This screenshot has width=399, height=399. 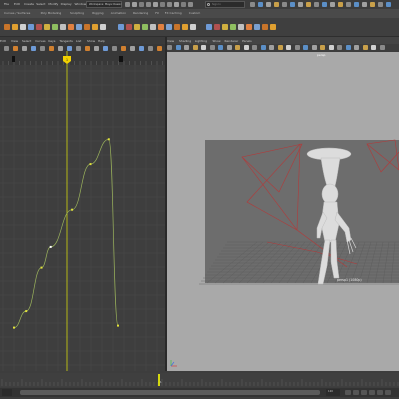 What do you see at coordinates (7, 392) in the screenshot?
I see `range-start-field` at bounding box center [7, 392].